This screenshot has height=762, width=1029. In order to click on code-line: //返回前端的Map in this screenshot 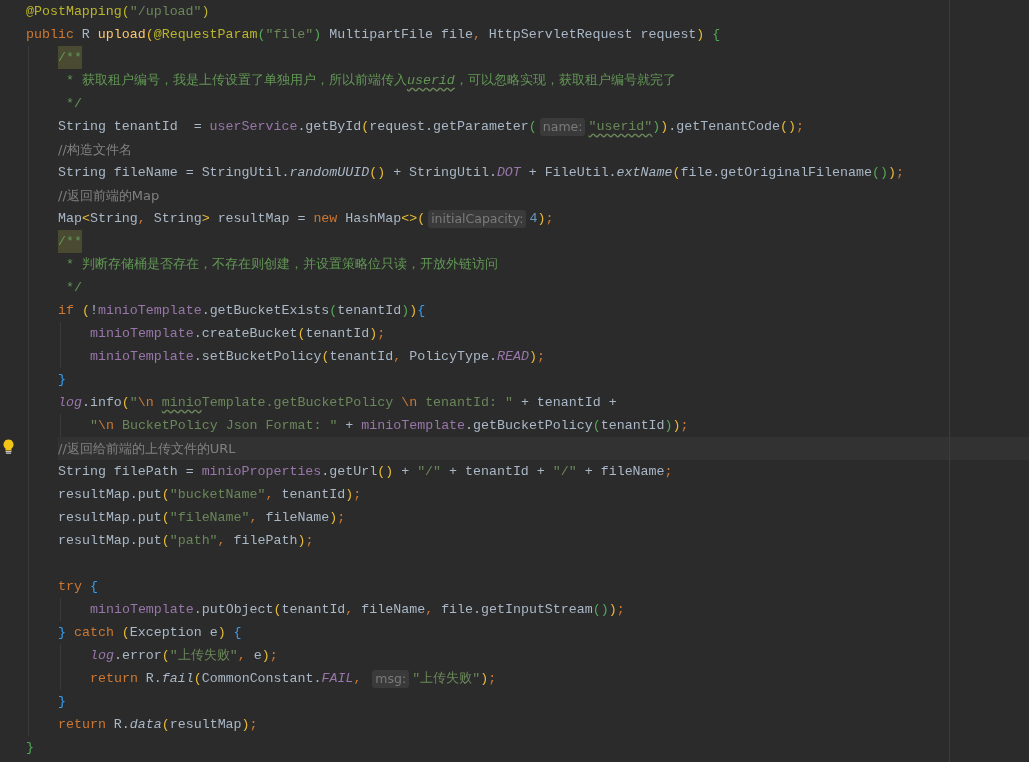, I will do `click(109, 196)`.